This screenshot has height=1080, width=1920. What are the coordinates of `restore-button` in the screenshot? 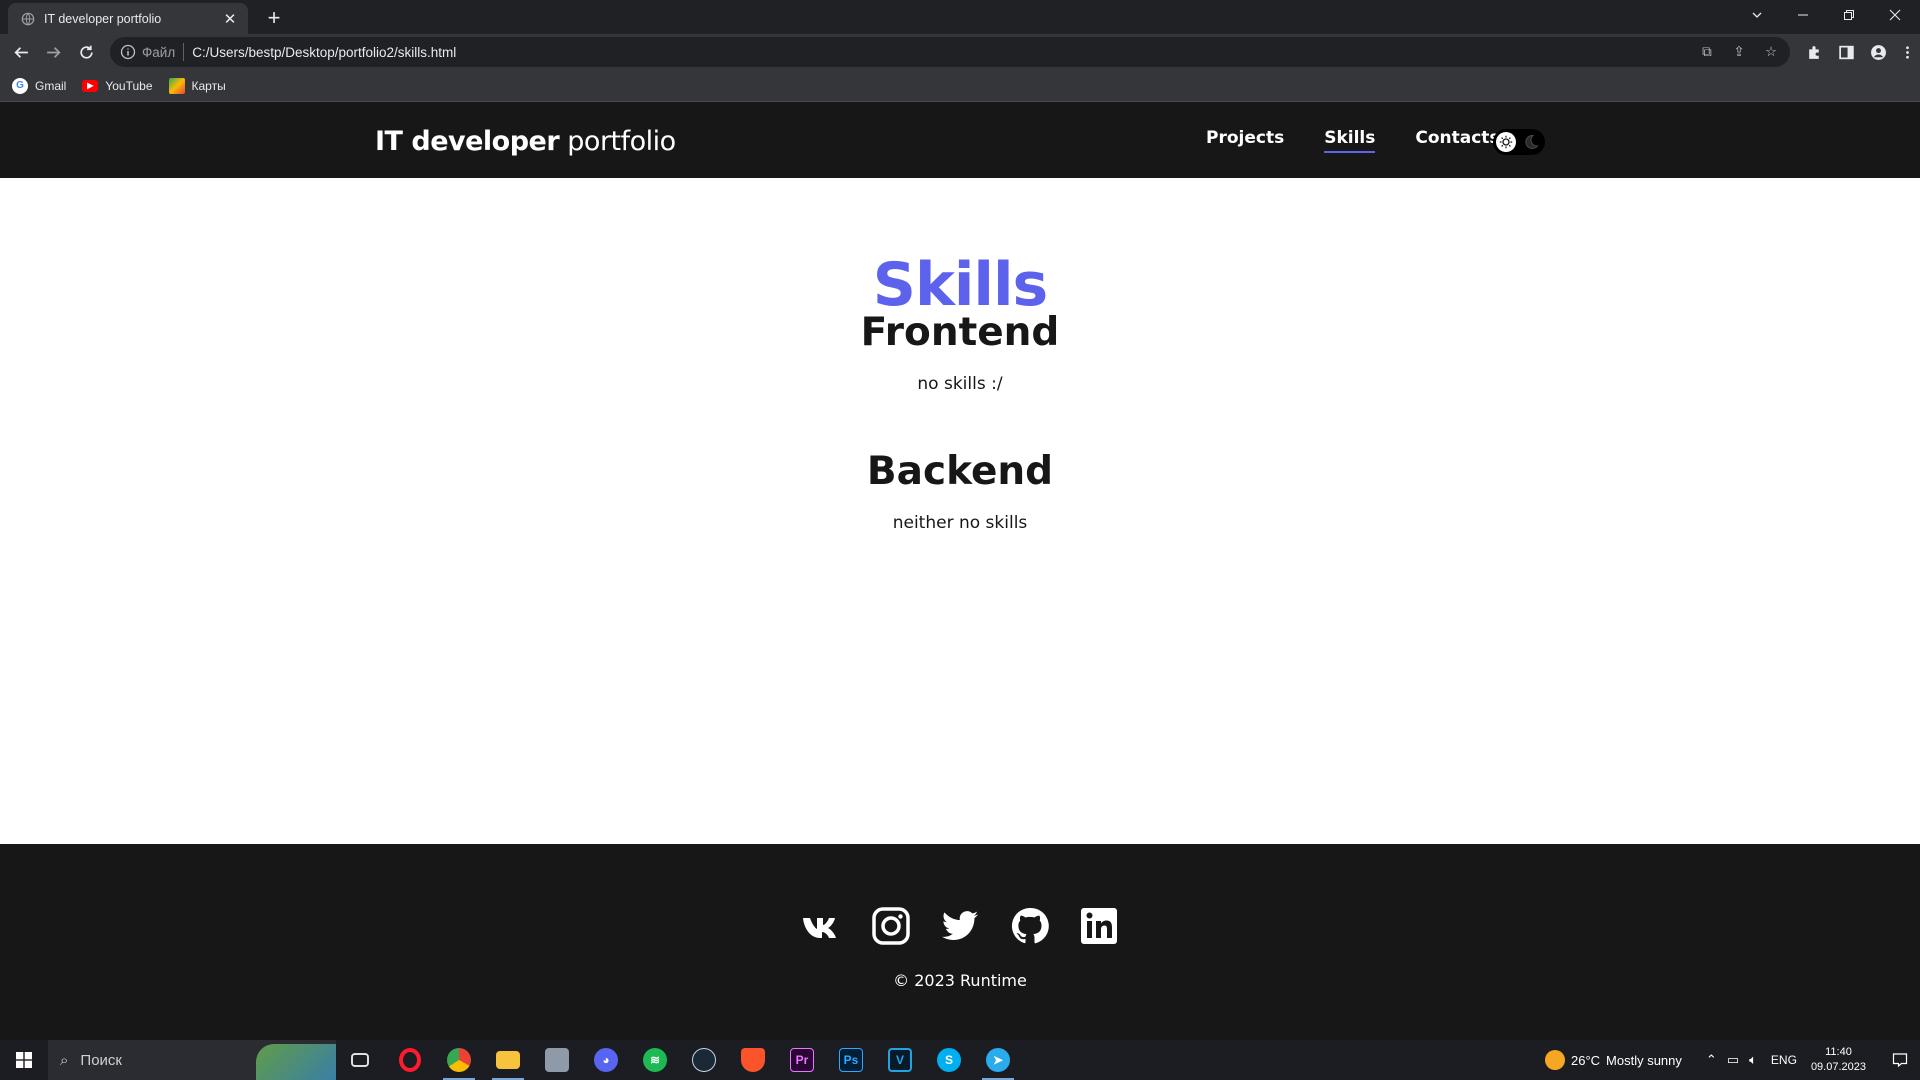 It's located at (1849, 15).